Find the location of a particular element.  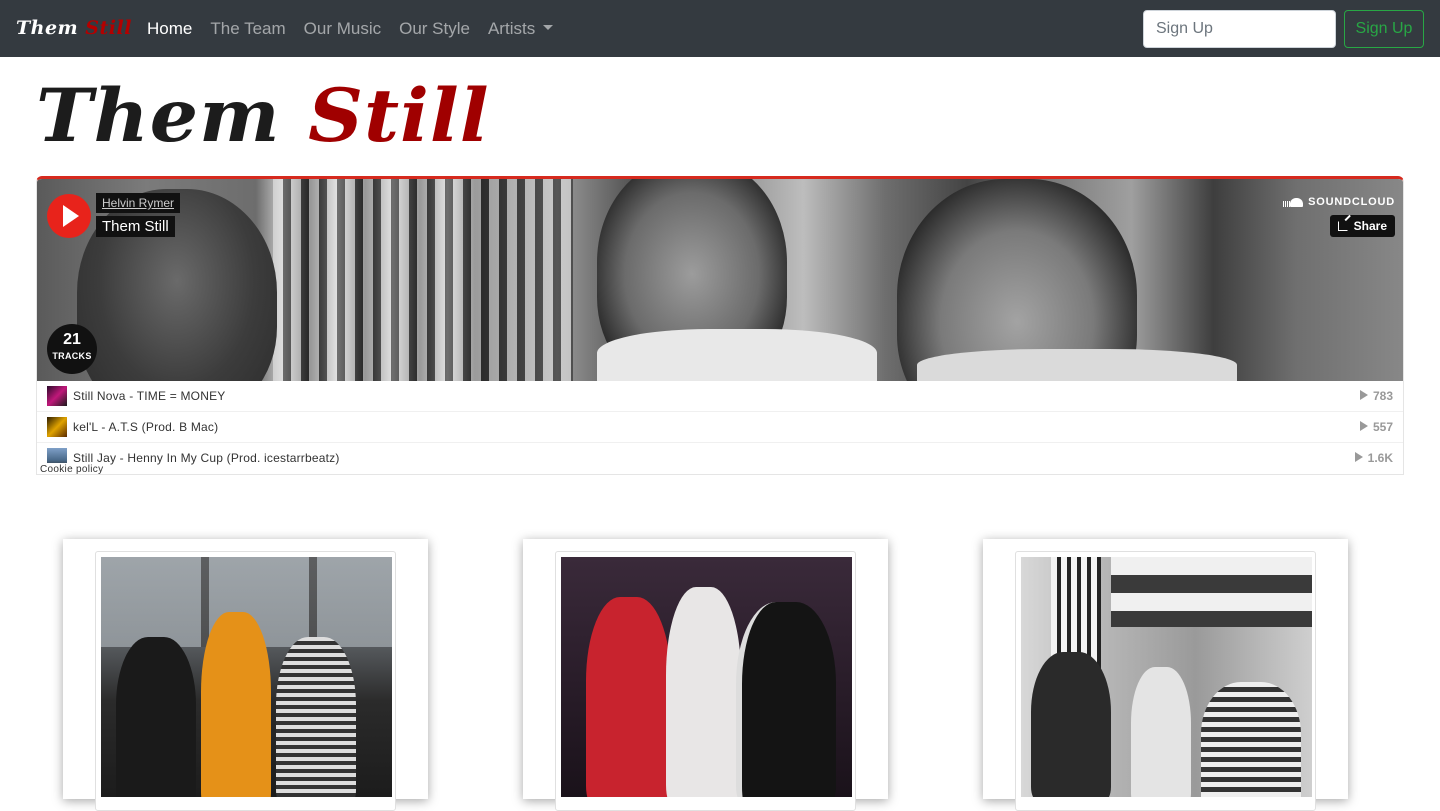

signup-button: Sign Up is located at coordinates (1384, 29).